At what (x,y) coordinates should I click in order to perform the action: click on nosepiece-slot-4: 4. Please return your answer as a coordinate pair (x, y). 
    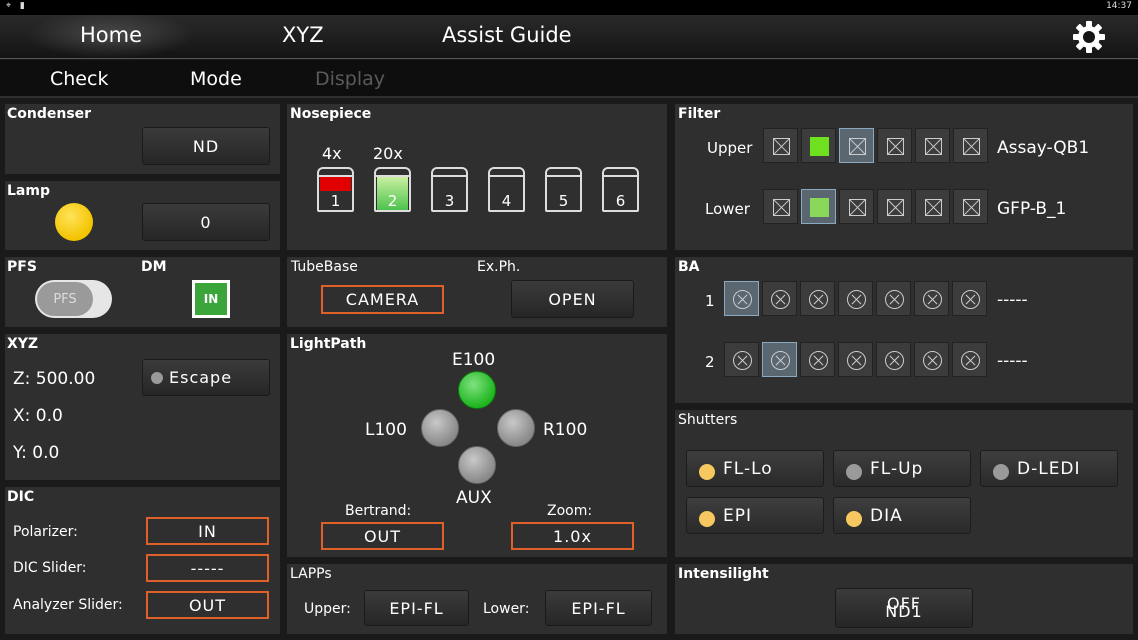
    Looking at the image, I should click on (506, 189).